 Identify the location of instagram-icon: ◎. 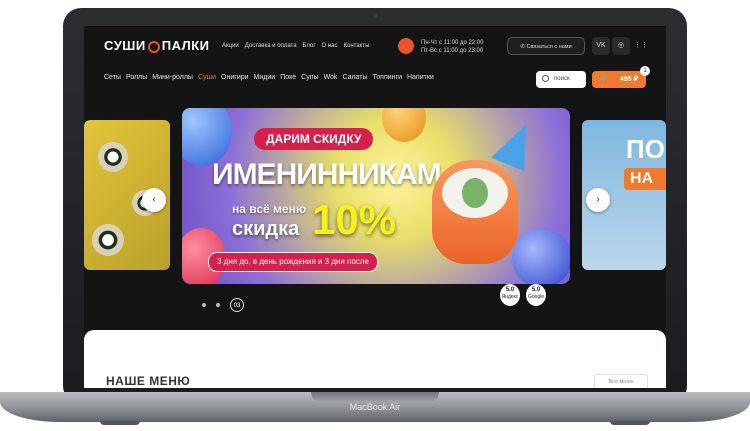
(621, 46).